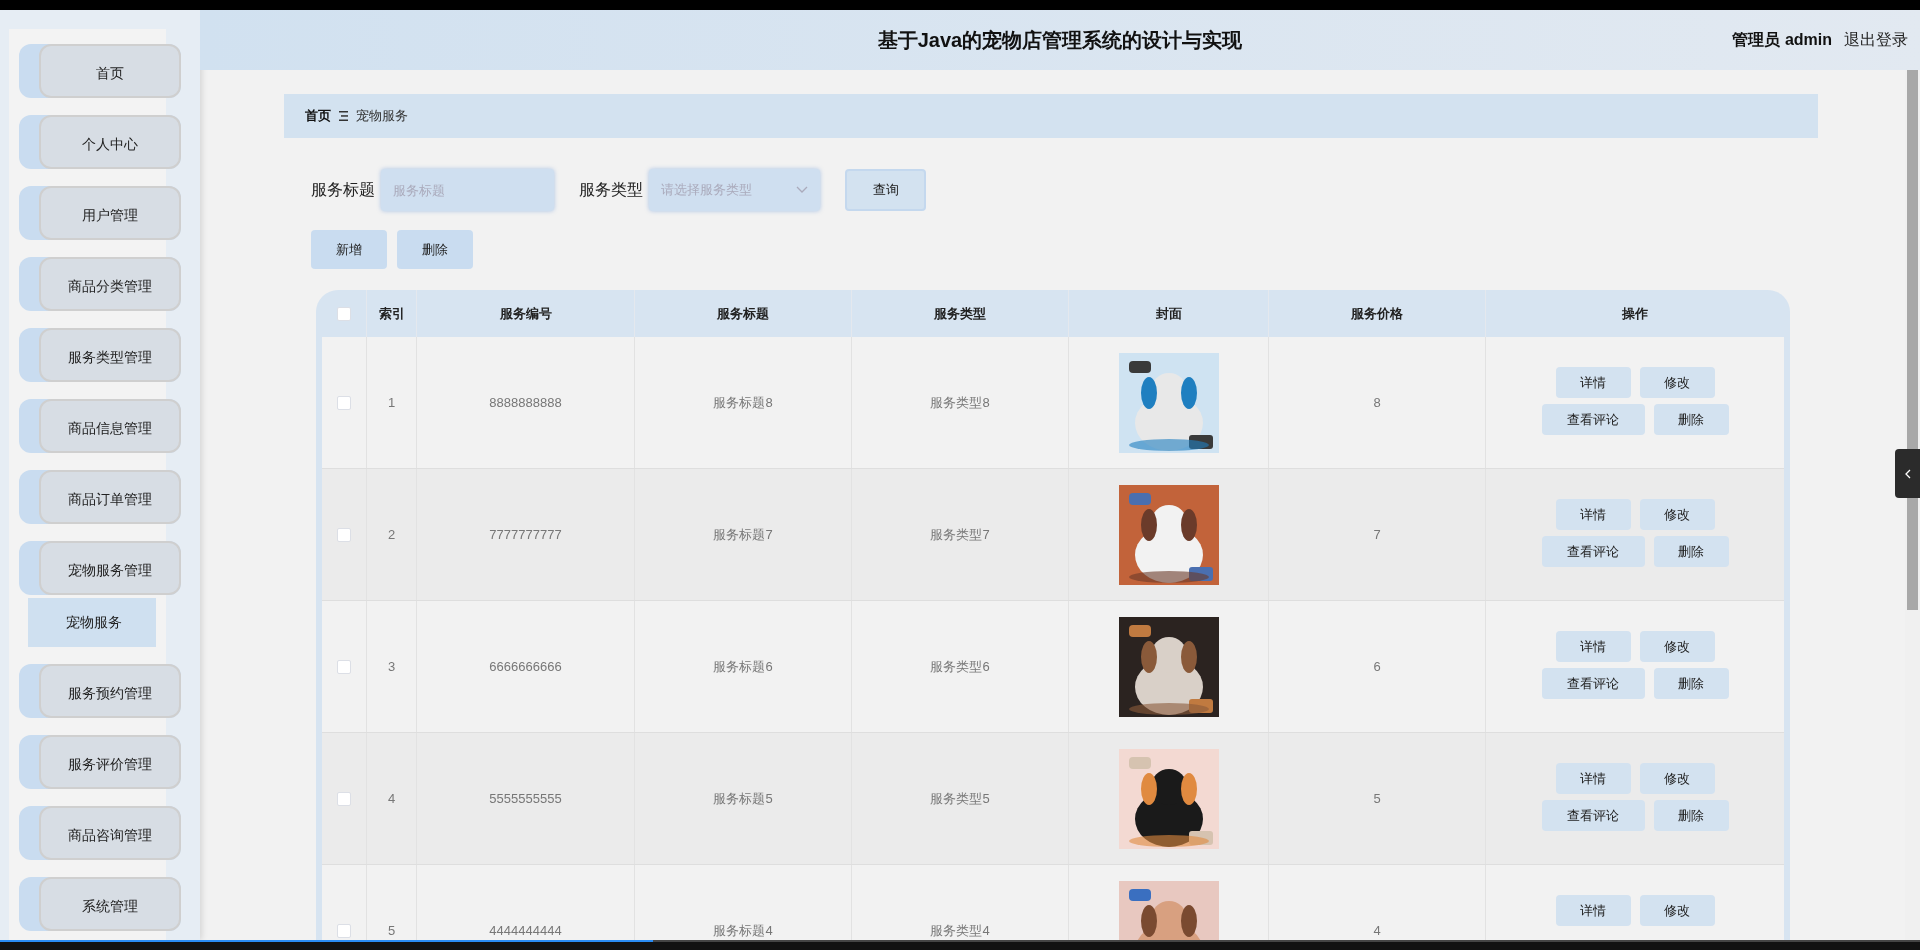 Image resolution: width=1920 pixels, height=950 pixels. What do you see at coordinates (110, 286) in the screenshot?
I see `sidebar-item-label: 商品分类管理` at bounding box center [110, 286].